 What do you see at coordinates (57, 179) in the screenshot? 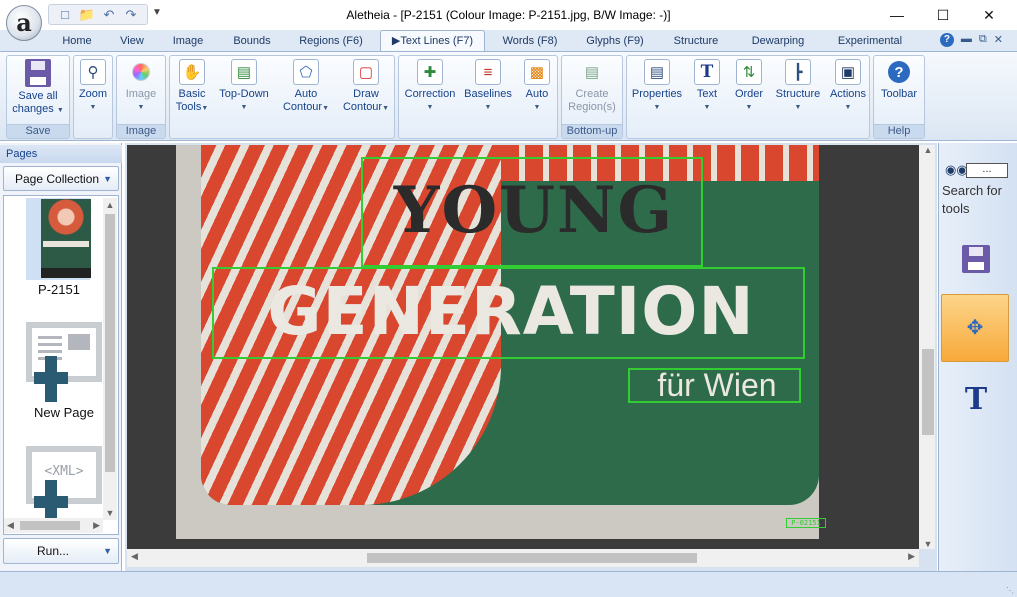
I see `page-collection-value: Page Collection` at bounding box center [57, 179].